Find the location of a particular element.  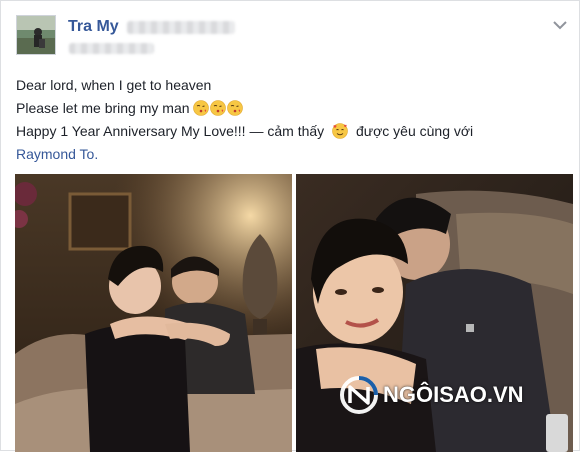

post-line-4: Raymond To. is located at coordinates (291, 154).